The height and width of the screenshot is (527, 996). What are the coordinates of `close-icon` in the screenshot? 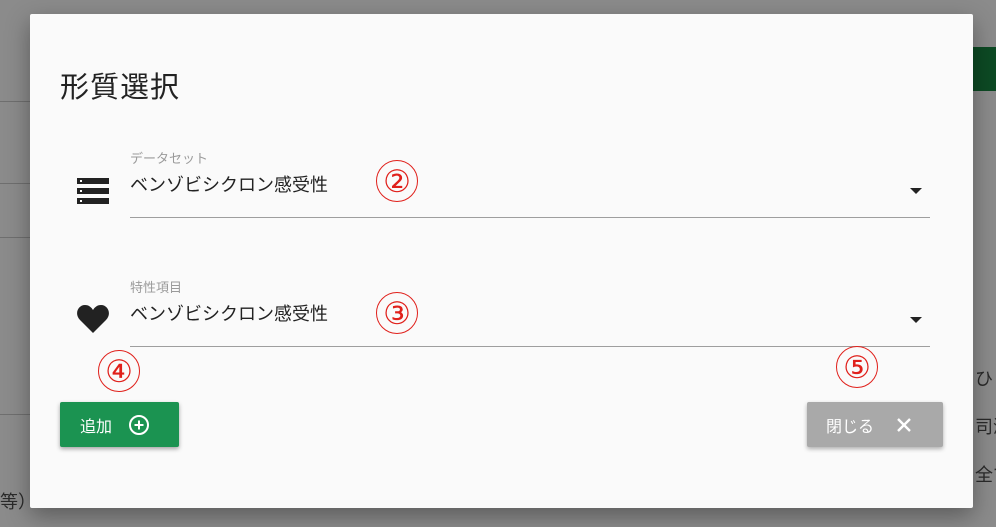 It's located at (904, 425).